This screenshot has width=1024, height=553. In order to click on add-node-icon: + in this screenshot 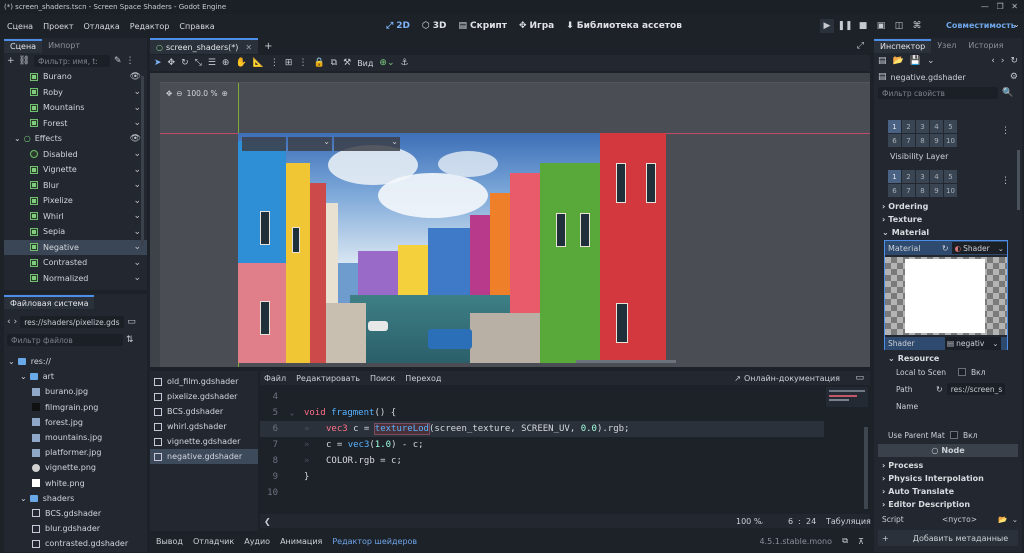, I will do `click(11, 61)`.